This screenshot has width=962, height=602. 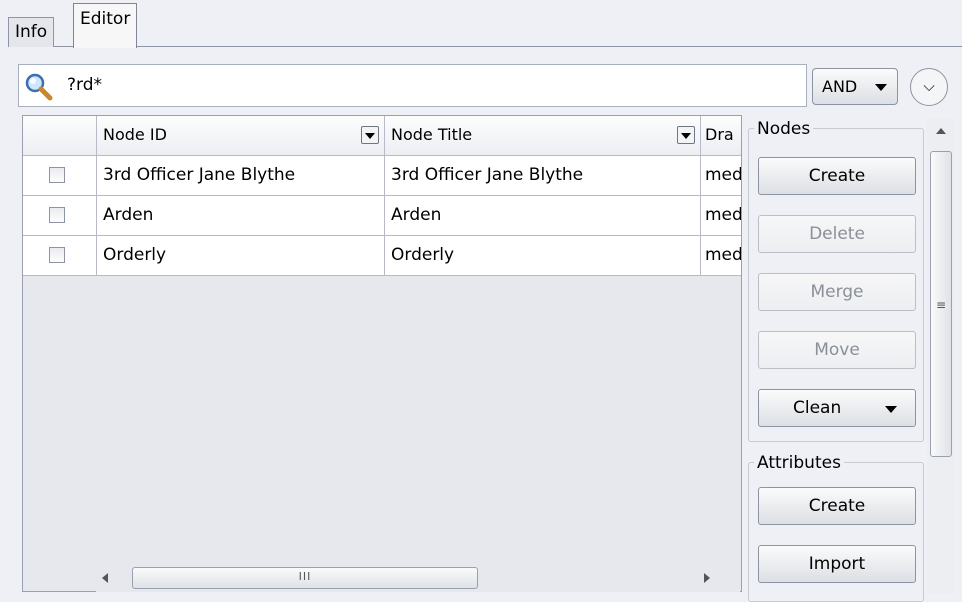 I want to click on search-icon, so click(x=39, y=87).